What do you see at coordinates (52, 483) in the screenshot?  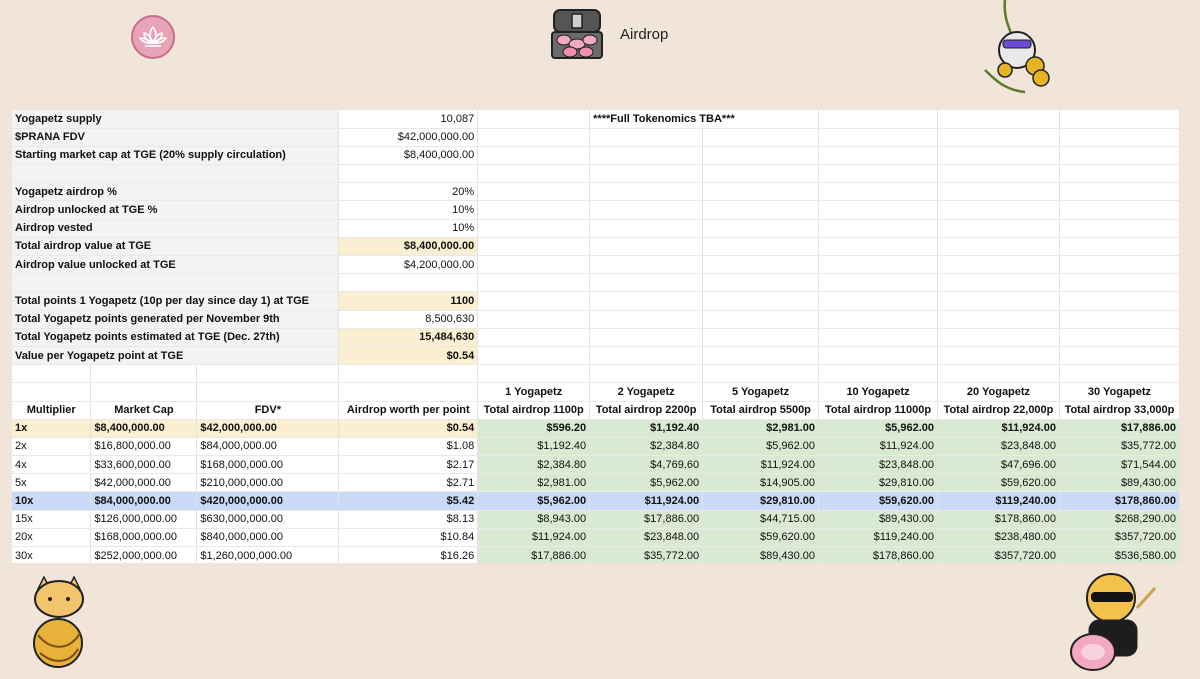 I see `multiplier-cell: 5x` at bounding box center [52, 483].